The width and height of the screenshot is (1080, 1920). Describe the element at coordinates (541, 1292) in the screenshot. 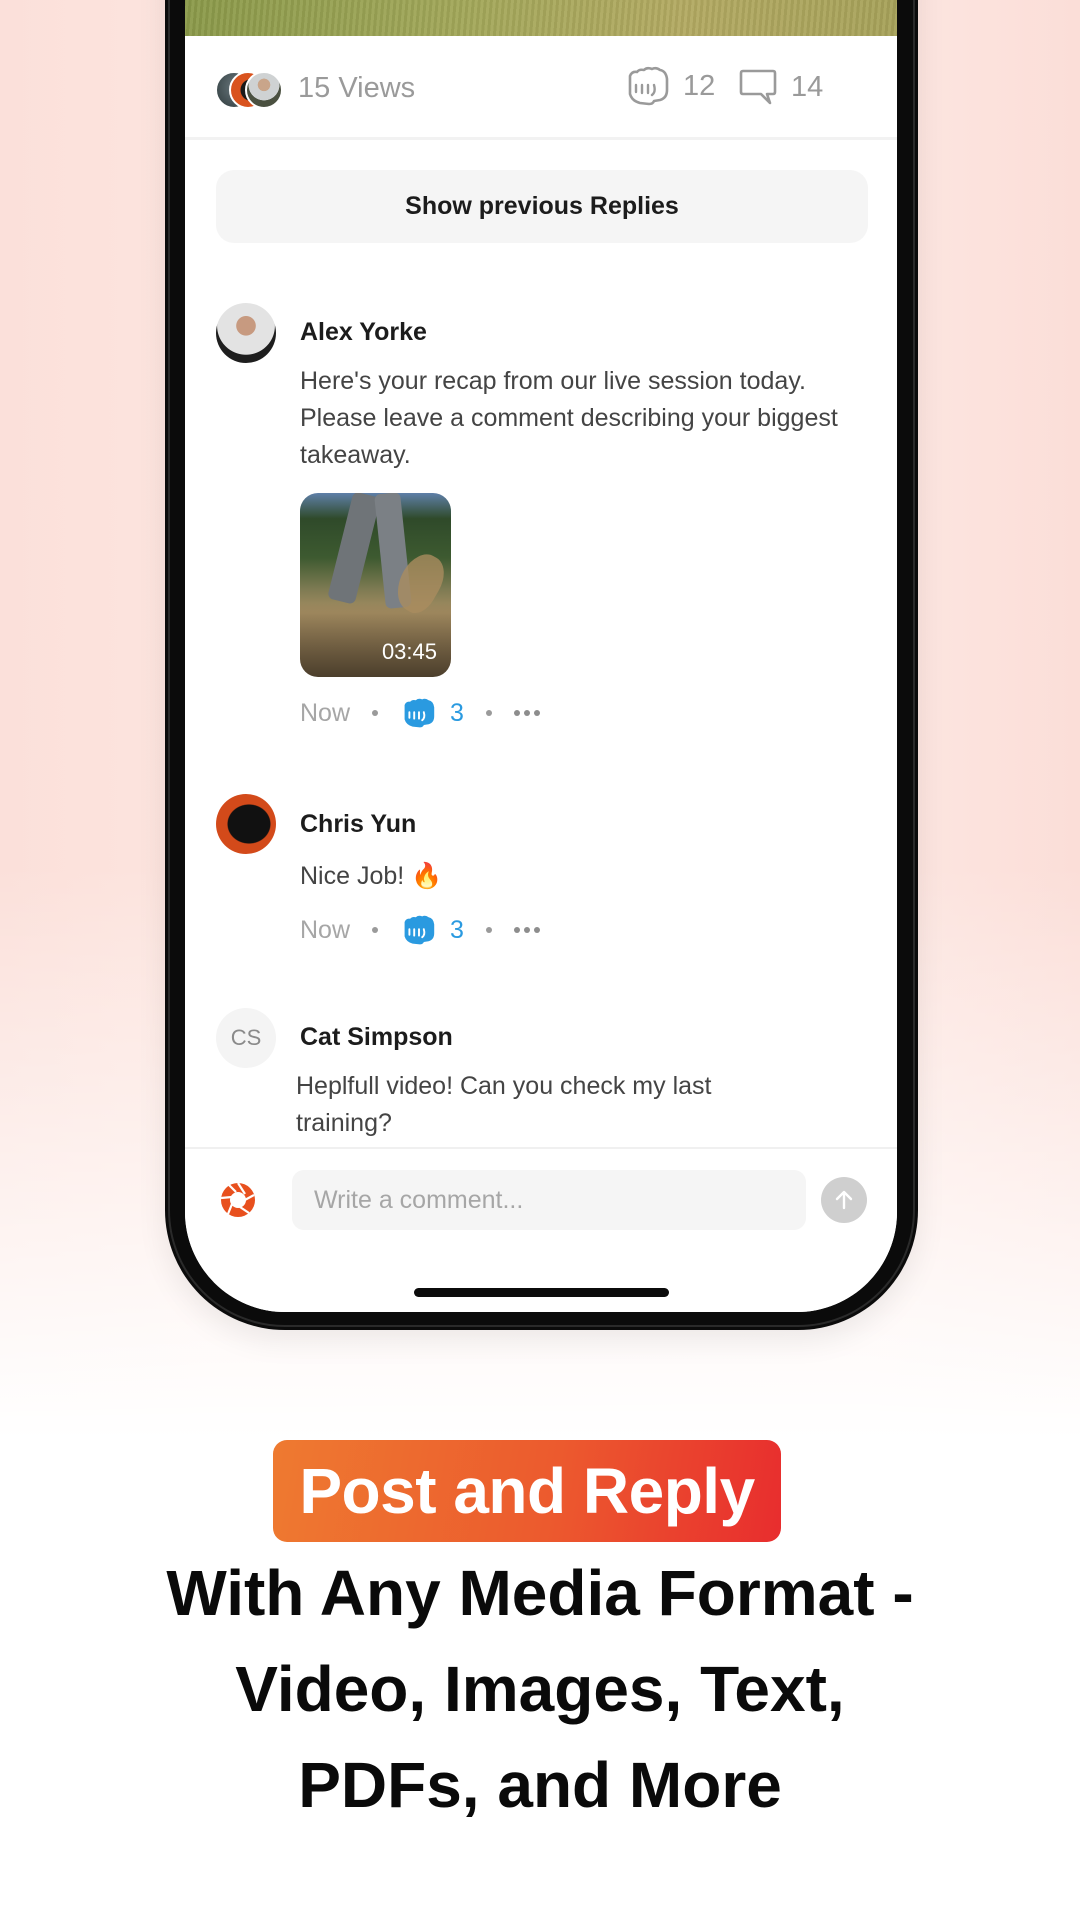

I see `home-indicator` at that location.